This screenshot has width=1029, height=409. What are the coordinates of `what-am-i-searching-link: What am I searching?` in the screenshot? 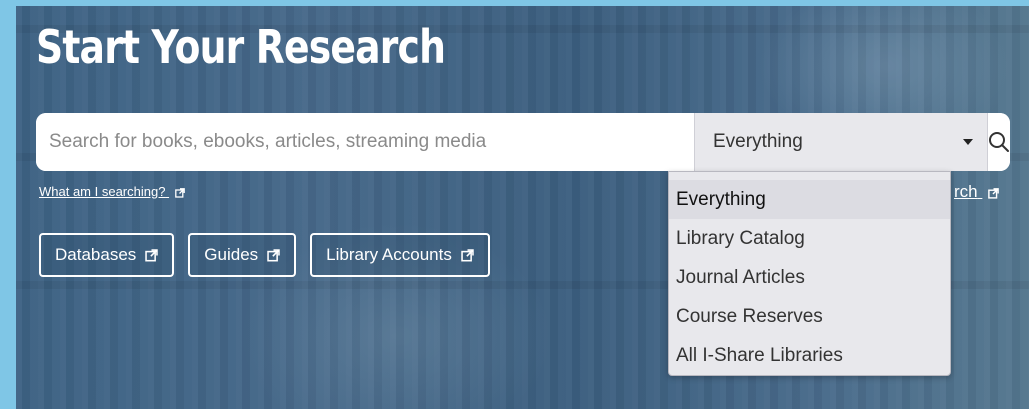 It's located at (112, 191).